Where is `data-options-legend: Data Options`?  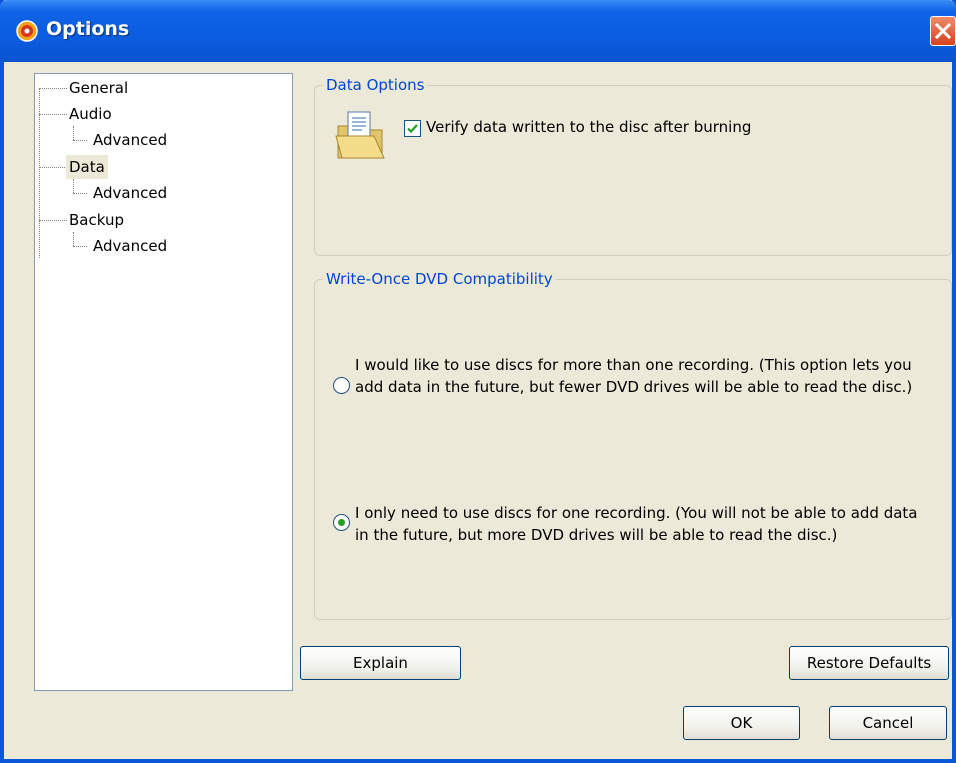
data-options-legend: Data Options is located at coordinates (375, 85).